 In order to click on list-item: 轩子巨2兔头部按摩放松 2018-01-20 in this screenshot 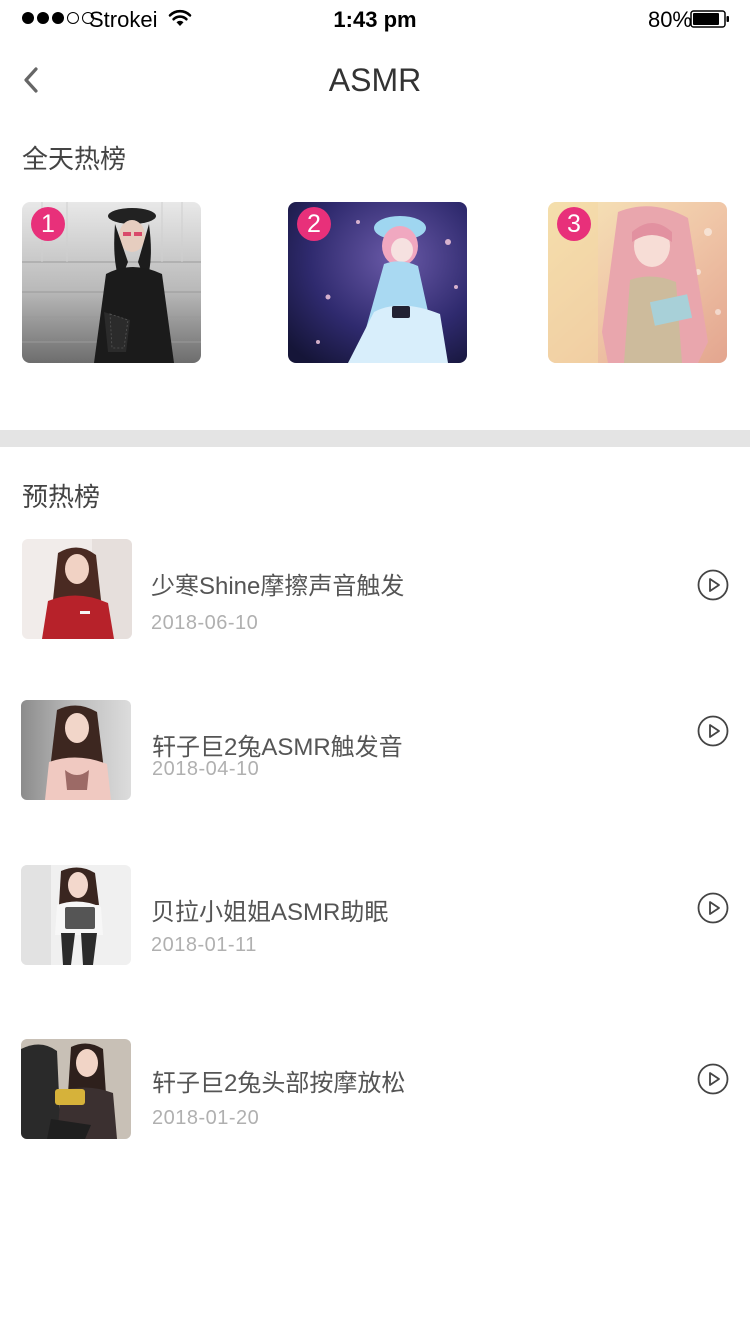, I will do `click(375, 1089)`.